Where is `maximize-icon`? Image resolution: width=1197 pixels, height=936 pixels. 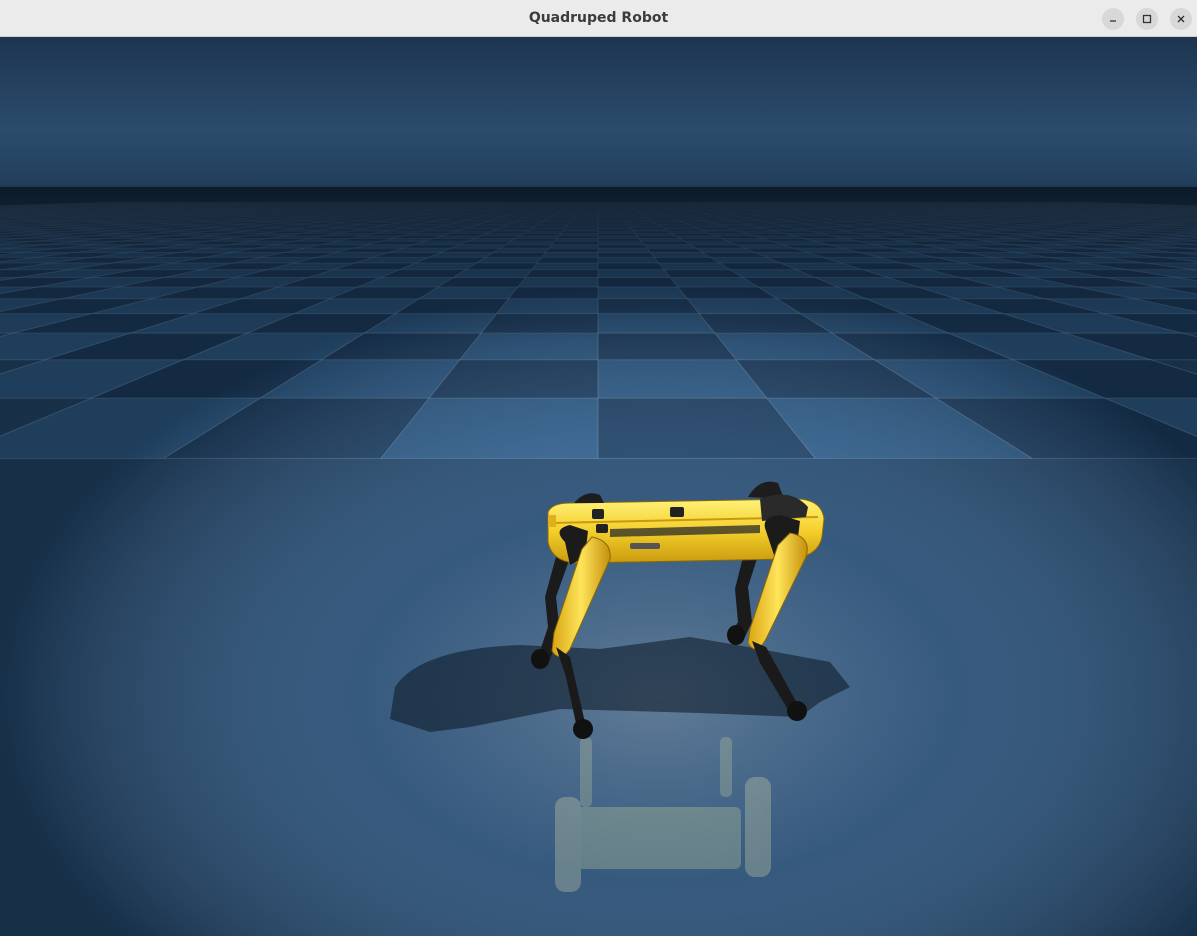
maximize-icon is located at coordinates (1147, 19).